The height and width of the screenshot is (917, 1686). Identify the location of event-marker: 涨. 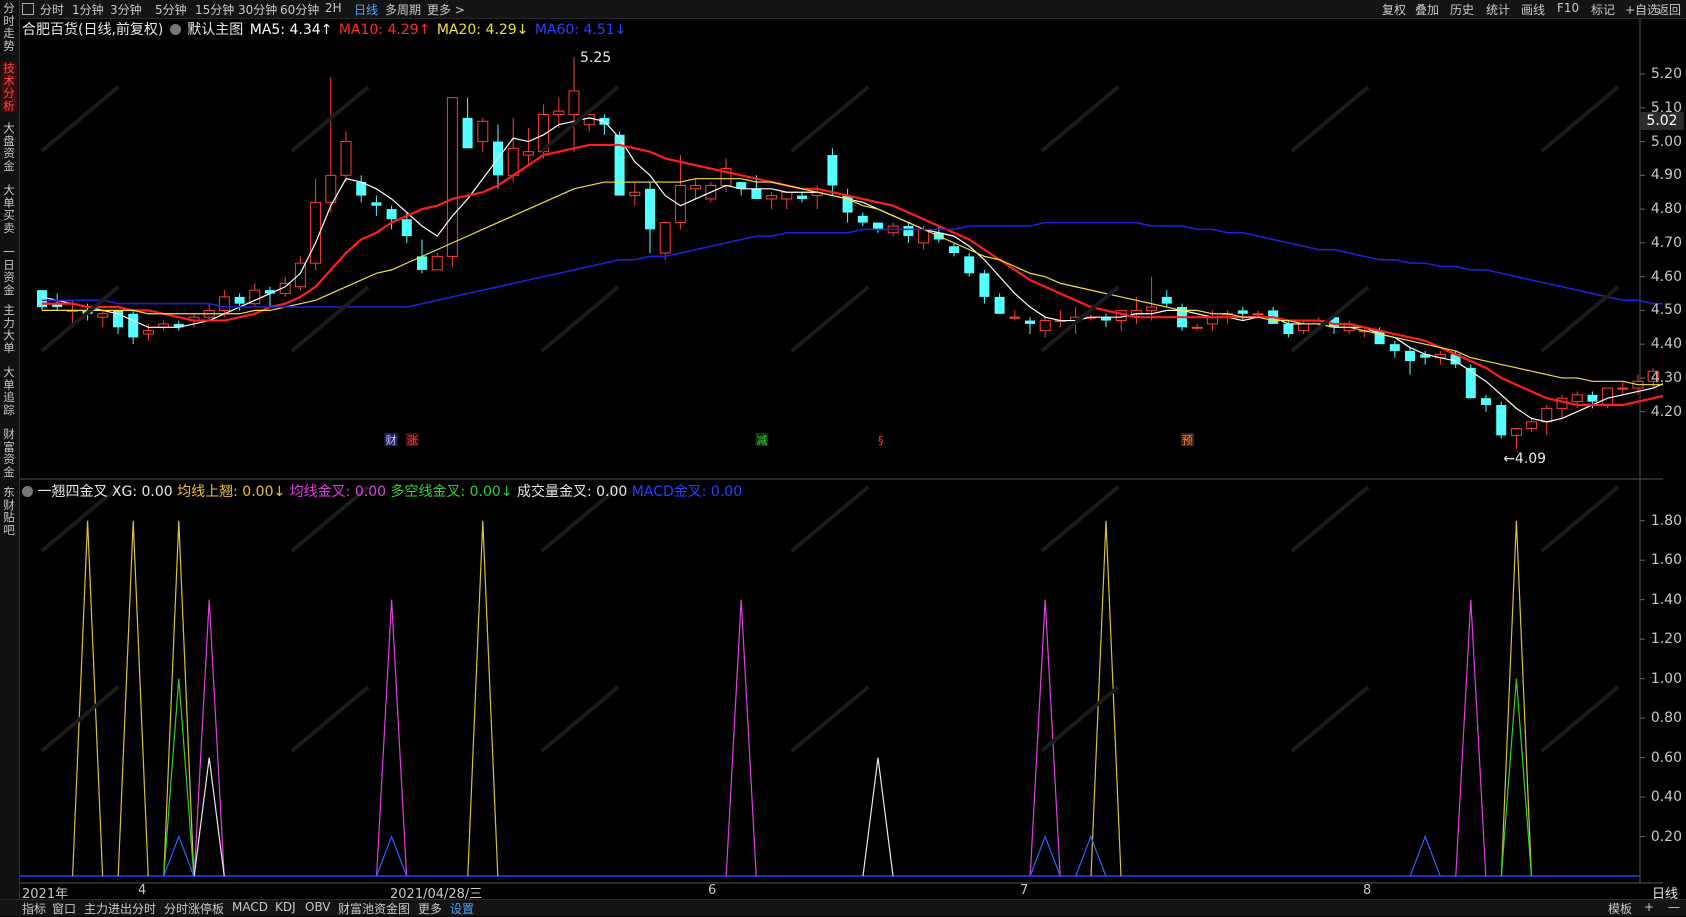
(412, 440).